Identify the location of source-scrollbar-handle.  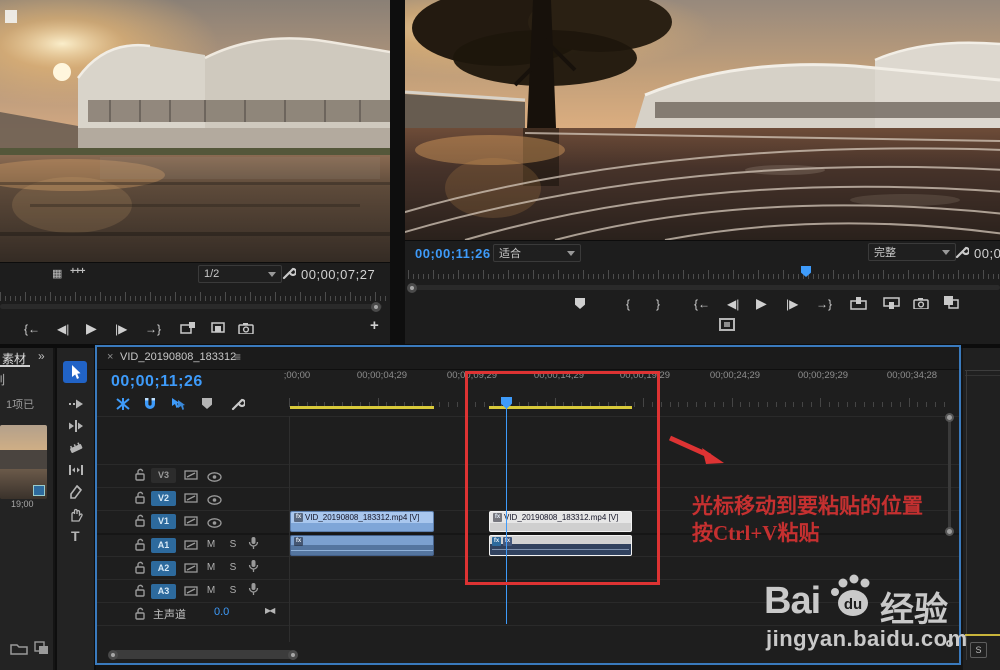
(376, 307).